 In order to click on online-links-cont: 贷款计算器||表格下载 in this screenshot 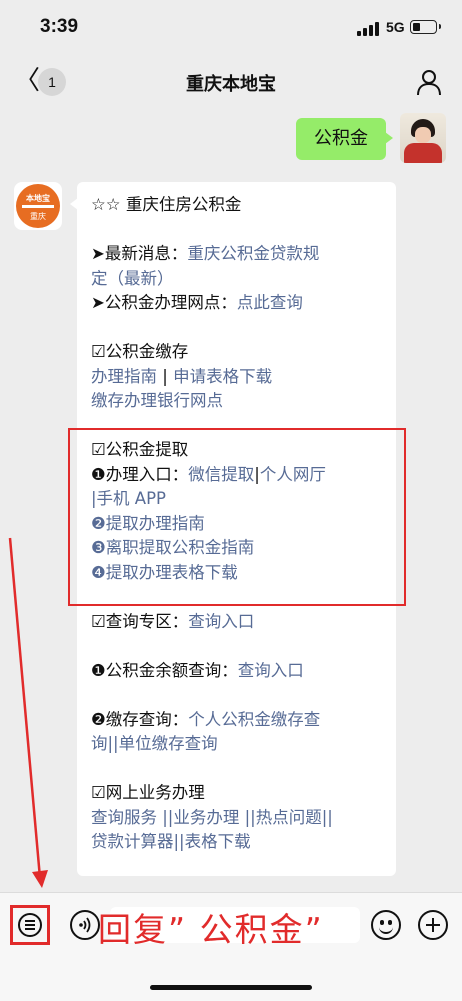, I will do `click(171, 841)`.